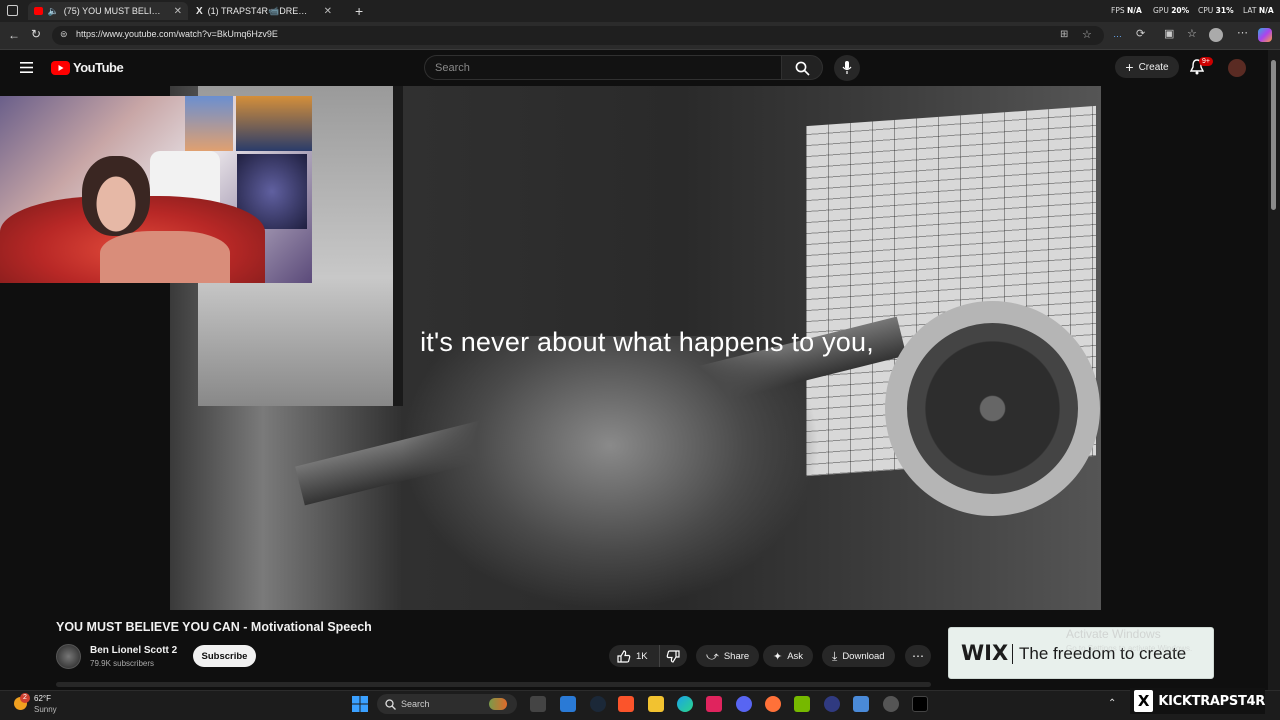 This screenshot has height=720, width=1280. I want to click on x-favicon: X, so click(199, 11).